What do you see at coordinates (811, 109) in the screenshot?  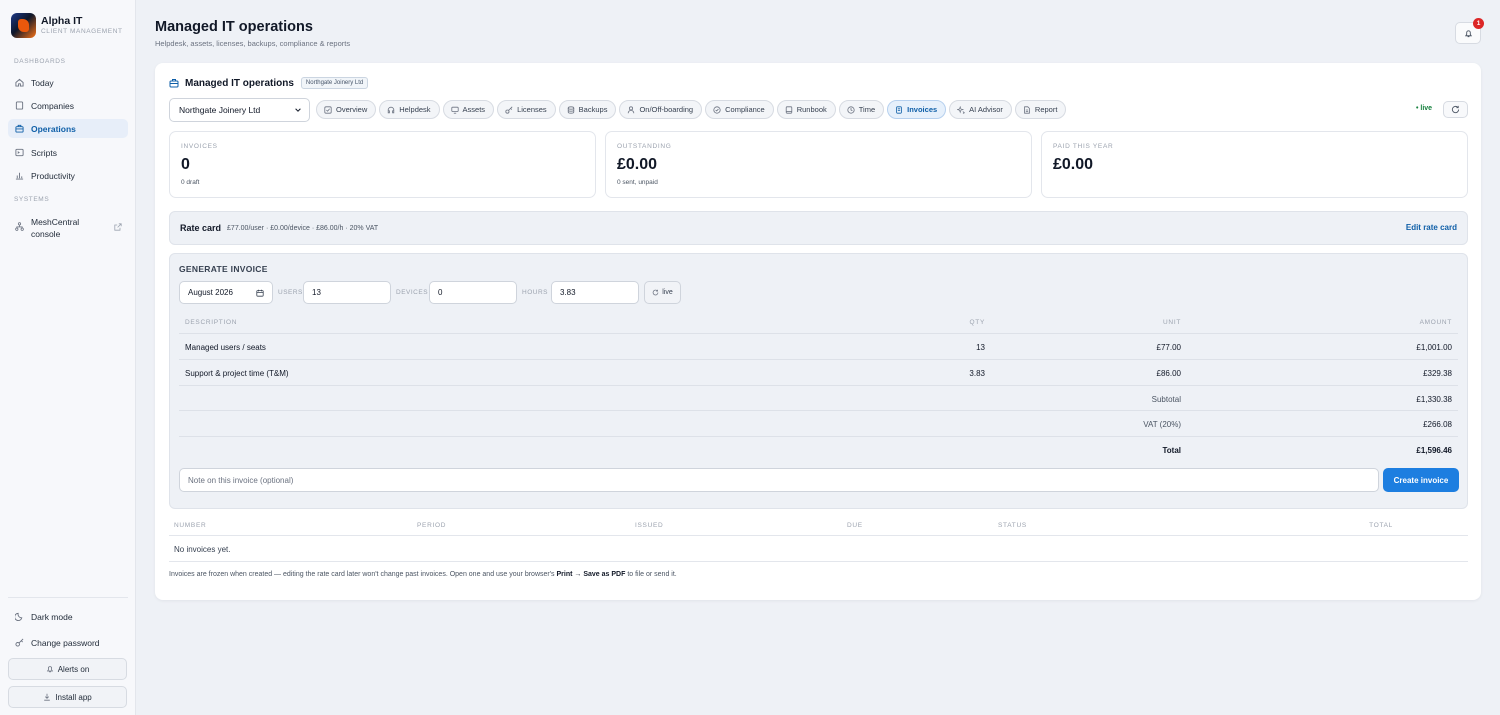 I see `tab-label: Runbook` at bounding box center [811, 109].